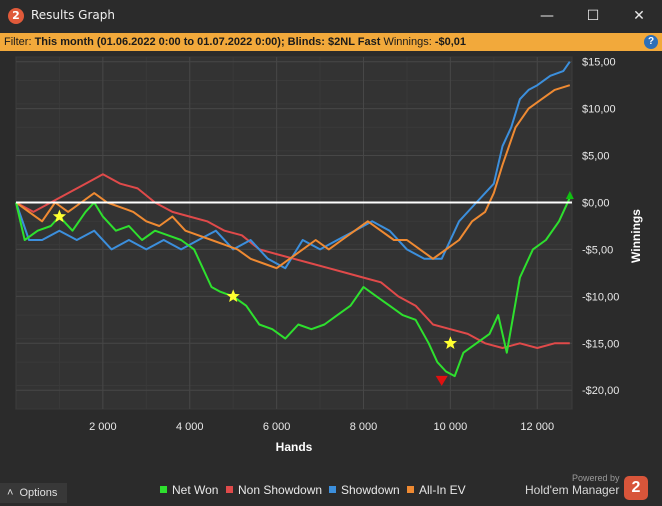 The height and width of the screenshot is (506, 662). I want to click on y-tick-label: $0,00, so click(596, 203).